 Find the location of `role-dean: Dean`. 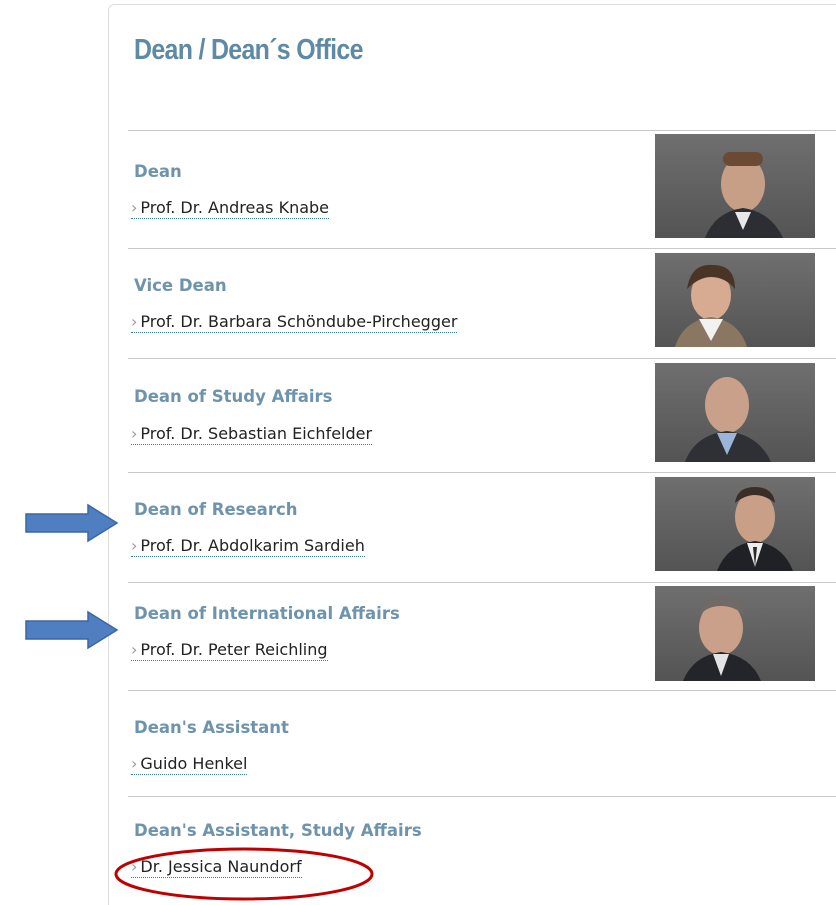

role-dean: Dean is located at coordinates (158, 171).